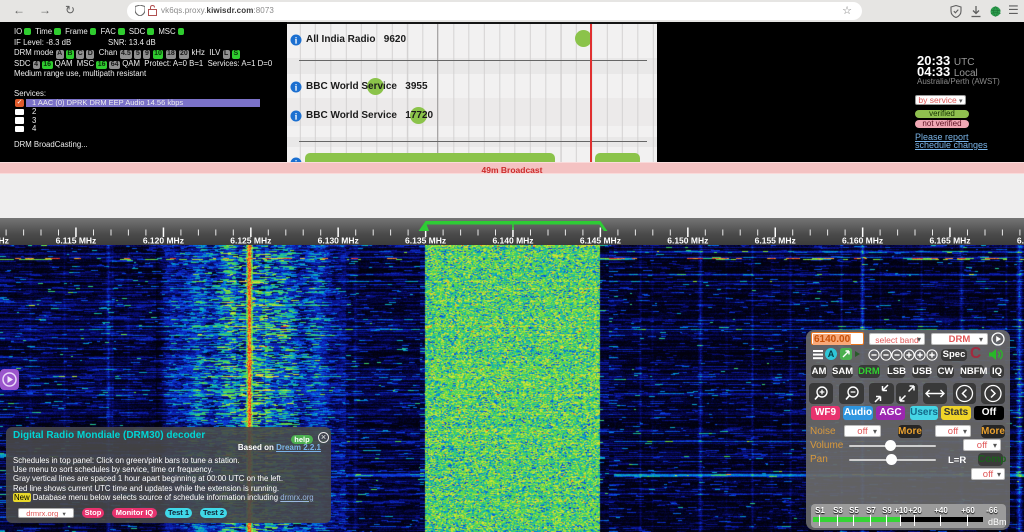 This screenshot has height=532, width=1024. What do you see at coordinates (338, 241) in the screenshot?
I see `svg-text: 6.130 MHz` at bounding box center [338, 241].